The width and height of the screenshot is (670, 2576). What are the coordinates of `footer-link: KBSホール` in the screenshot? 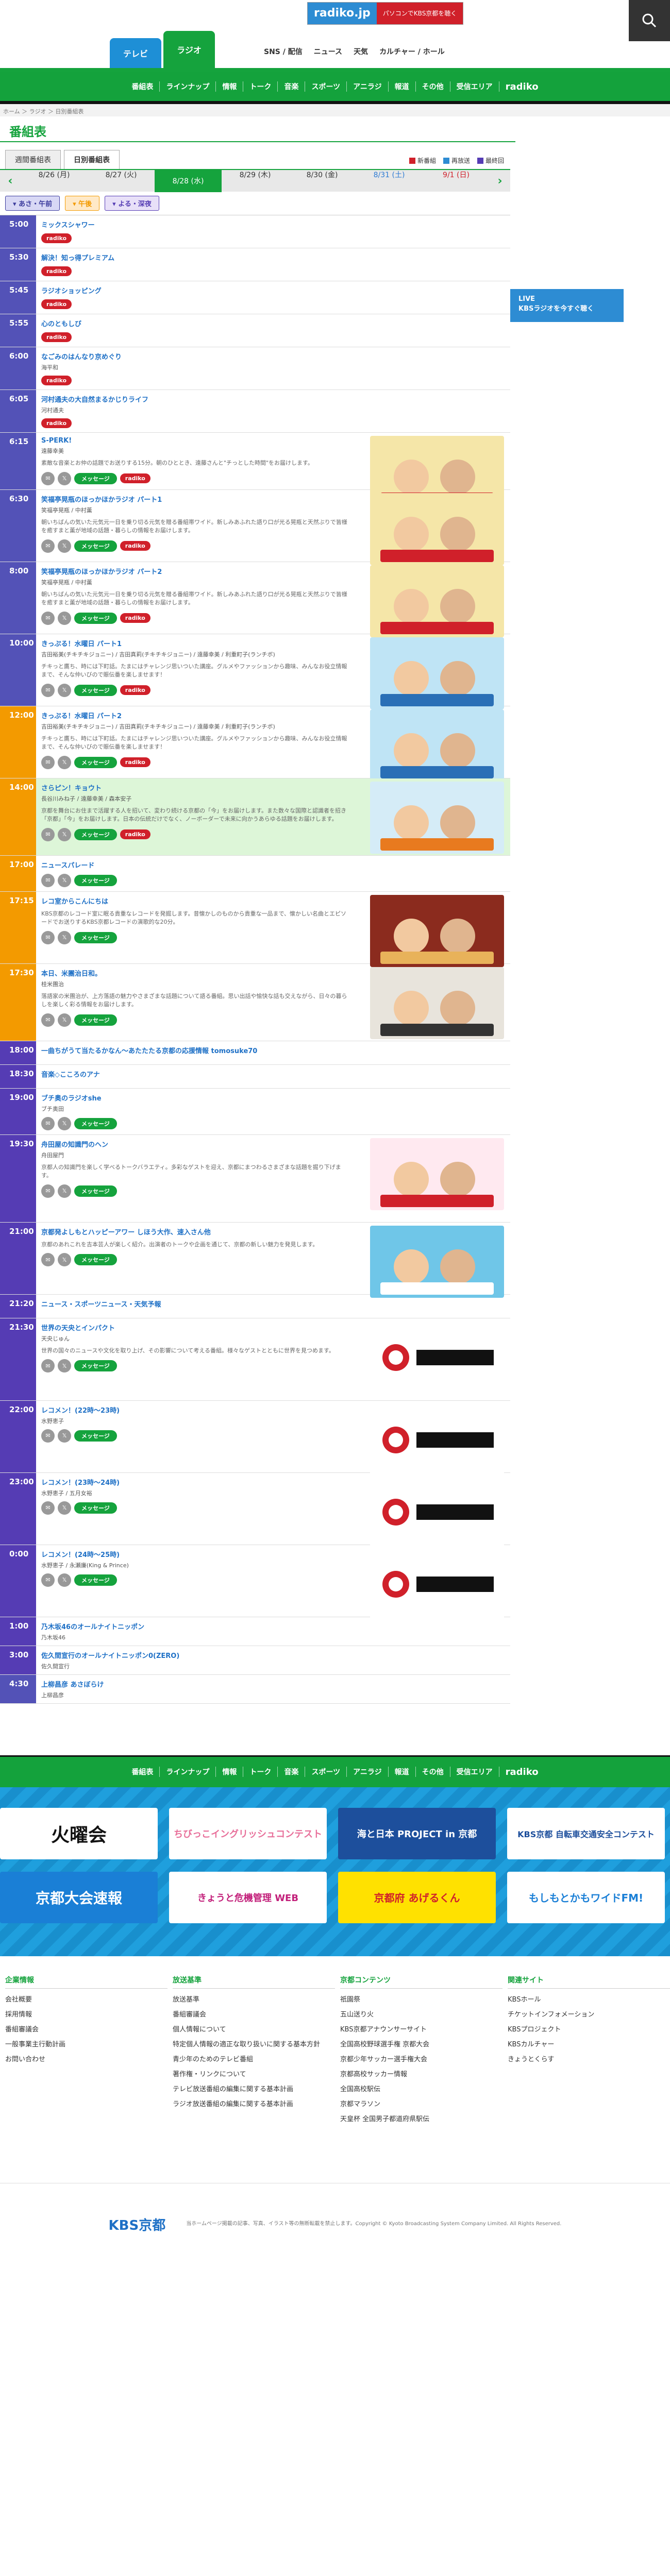 It's located at (589, 1999).